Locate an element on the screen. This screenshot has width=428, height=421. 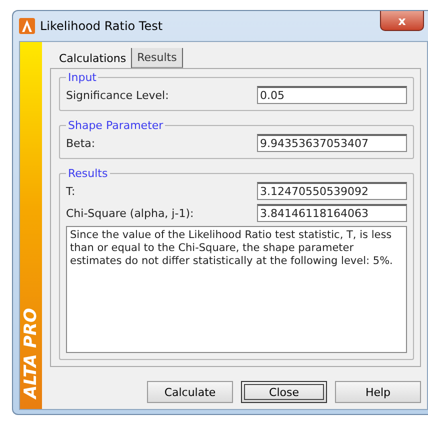
field-label: Chi-Square (alpha, j-1): is located at coordinates (130, 213).